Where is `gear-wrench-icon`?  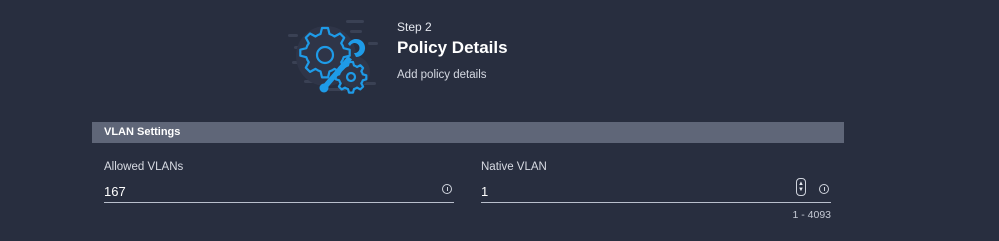
gear-wrench-icon is located at coordinates (333, 57).